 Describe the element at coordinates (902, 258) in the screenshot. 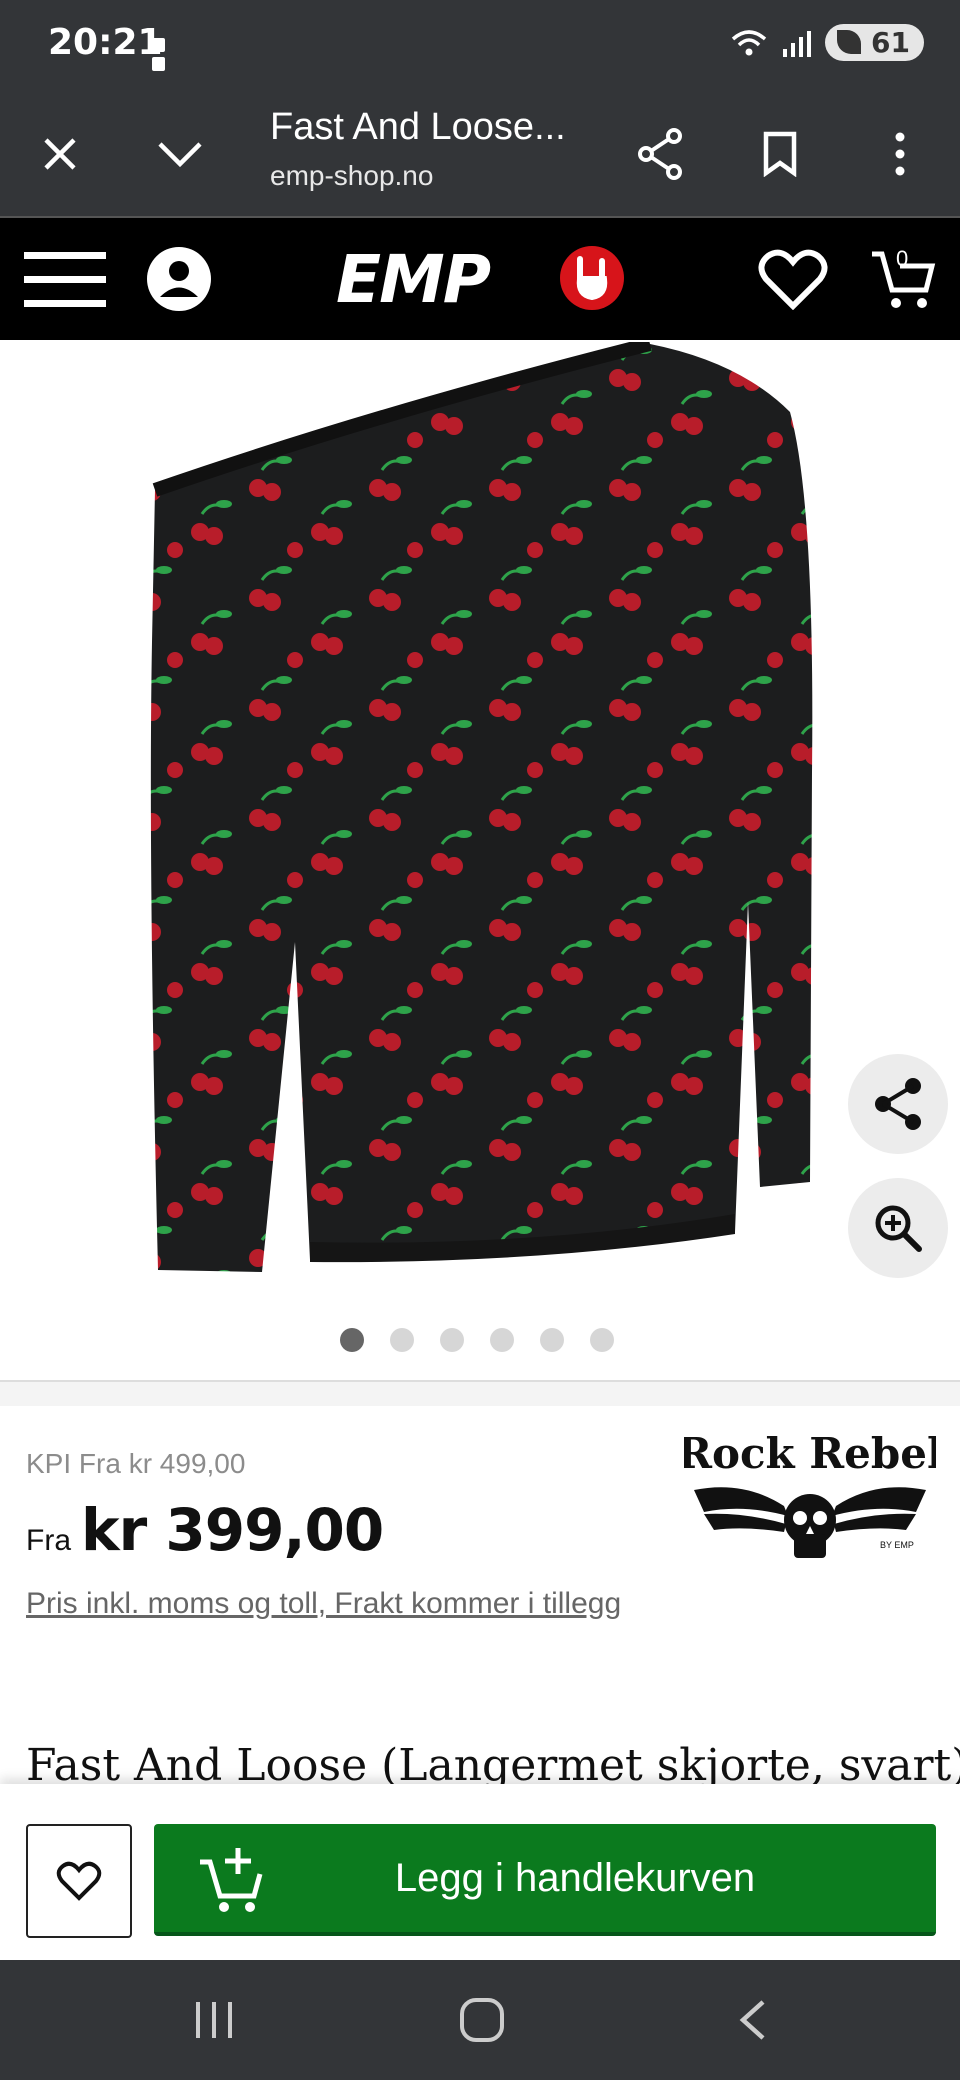

I see `cart-count: 0` at that location.